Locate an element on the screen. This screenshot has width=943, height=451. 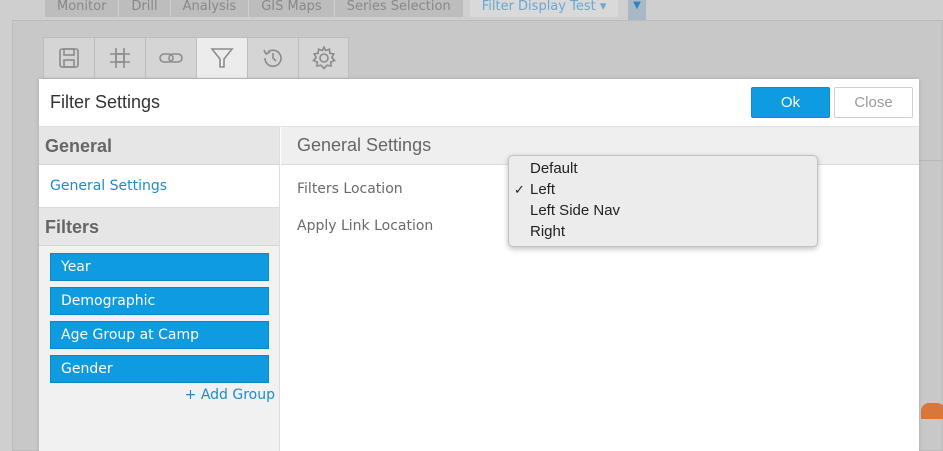
dropdown-option-right: Right is located at coordinates (663, 231).